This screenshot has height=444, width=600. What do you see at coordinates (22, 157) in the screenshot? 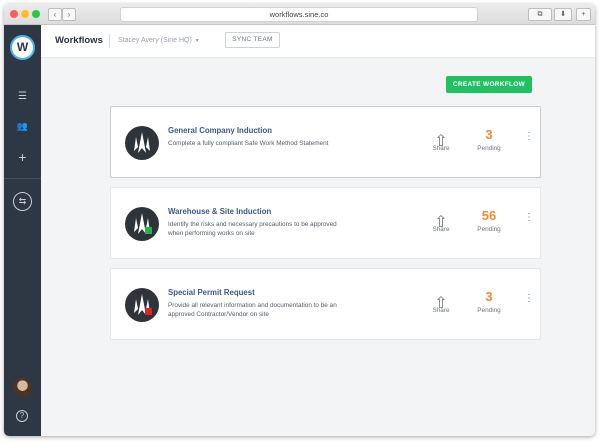
I see `plus-icon: +` at bounding box center [22, 157].